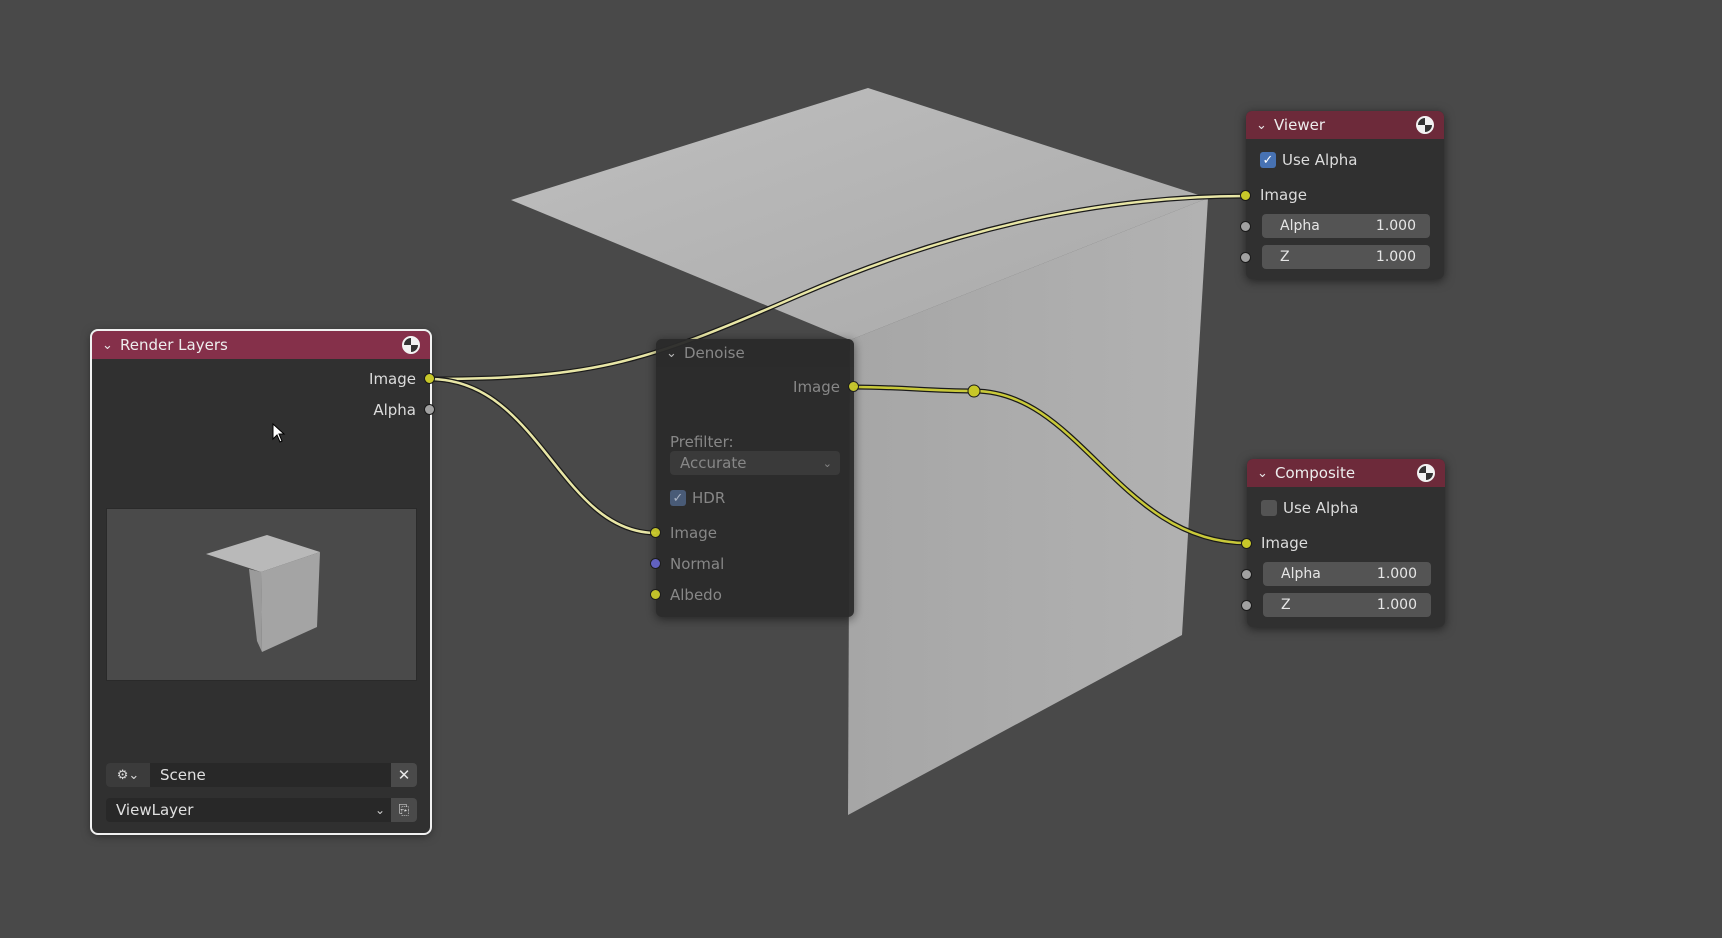 The width and height of the screenshot is (1722, 938). What do you see at coordinates (709, 498) in the screenshot?
I see `hdr-label: HDR` at bounding box center [709, 498].